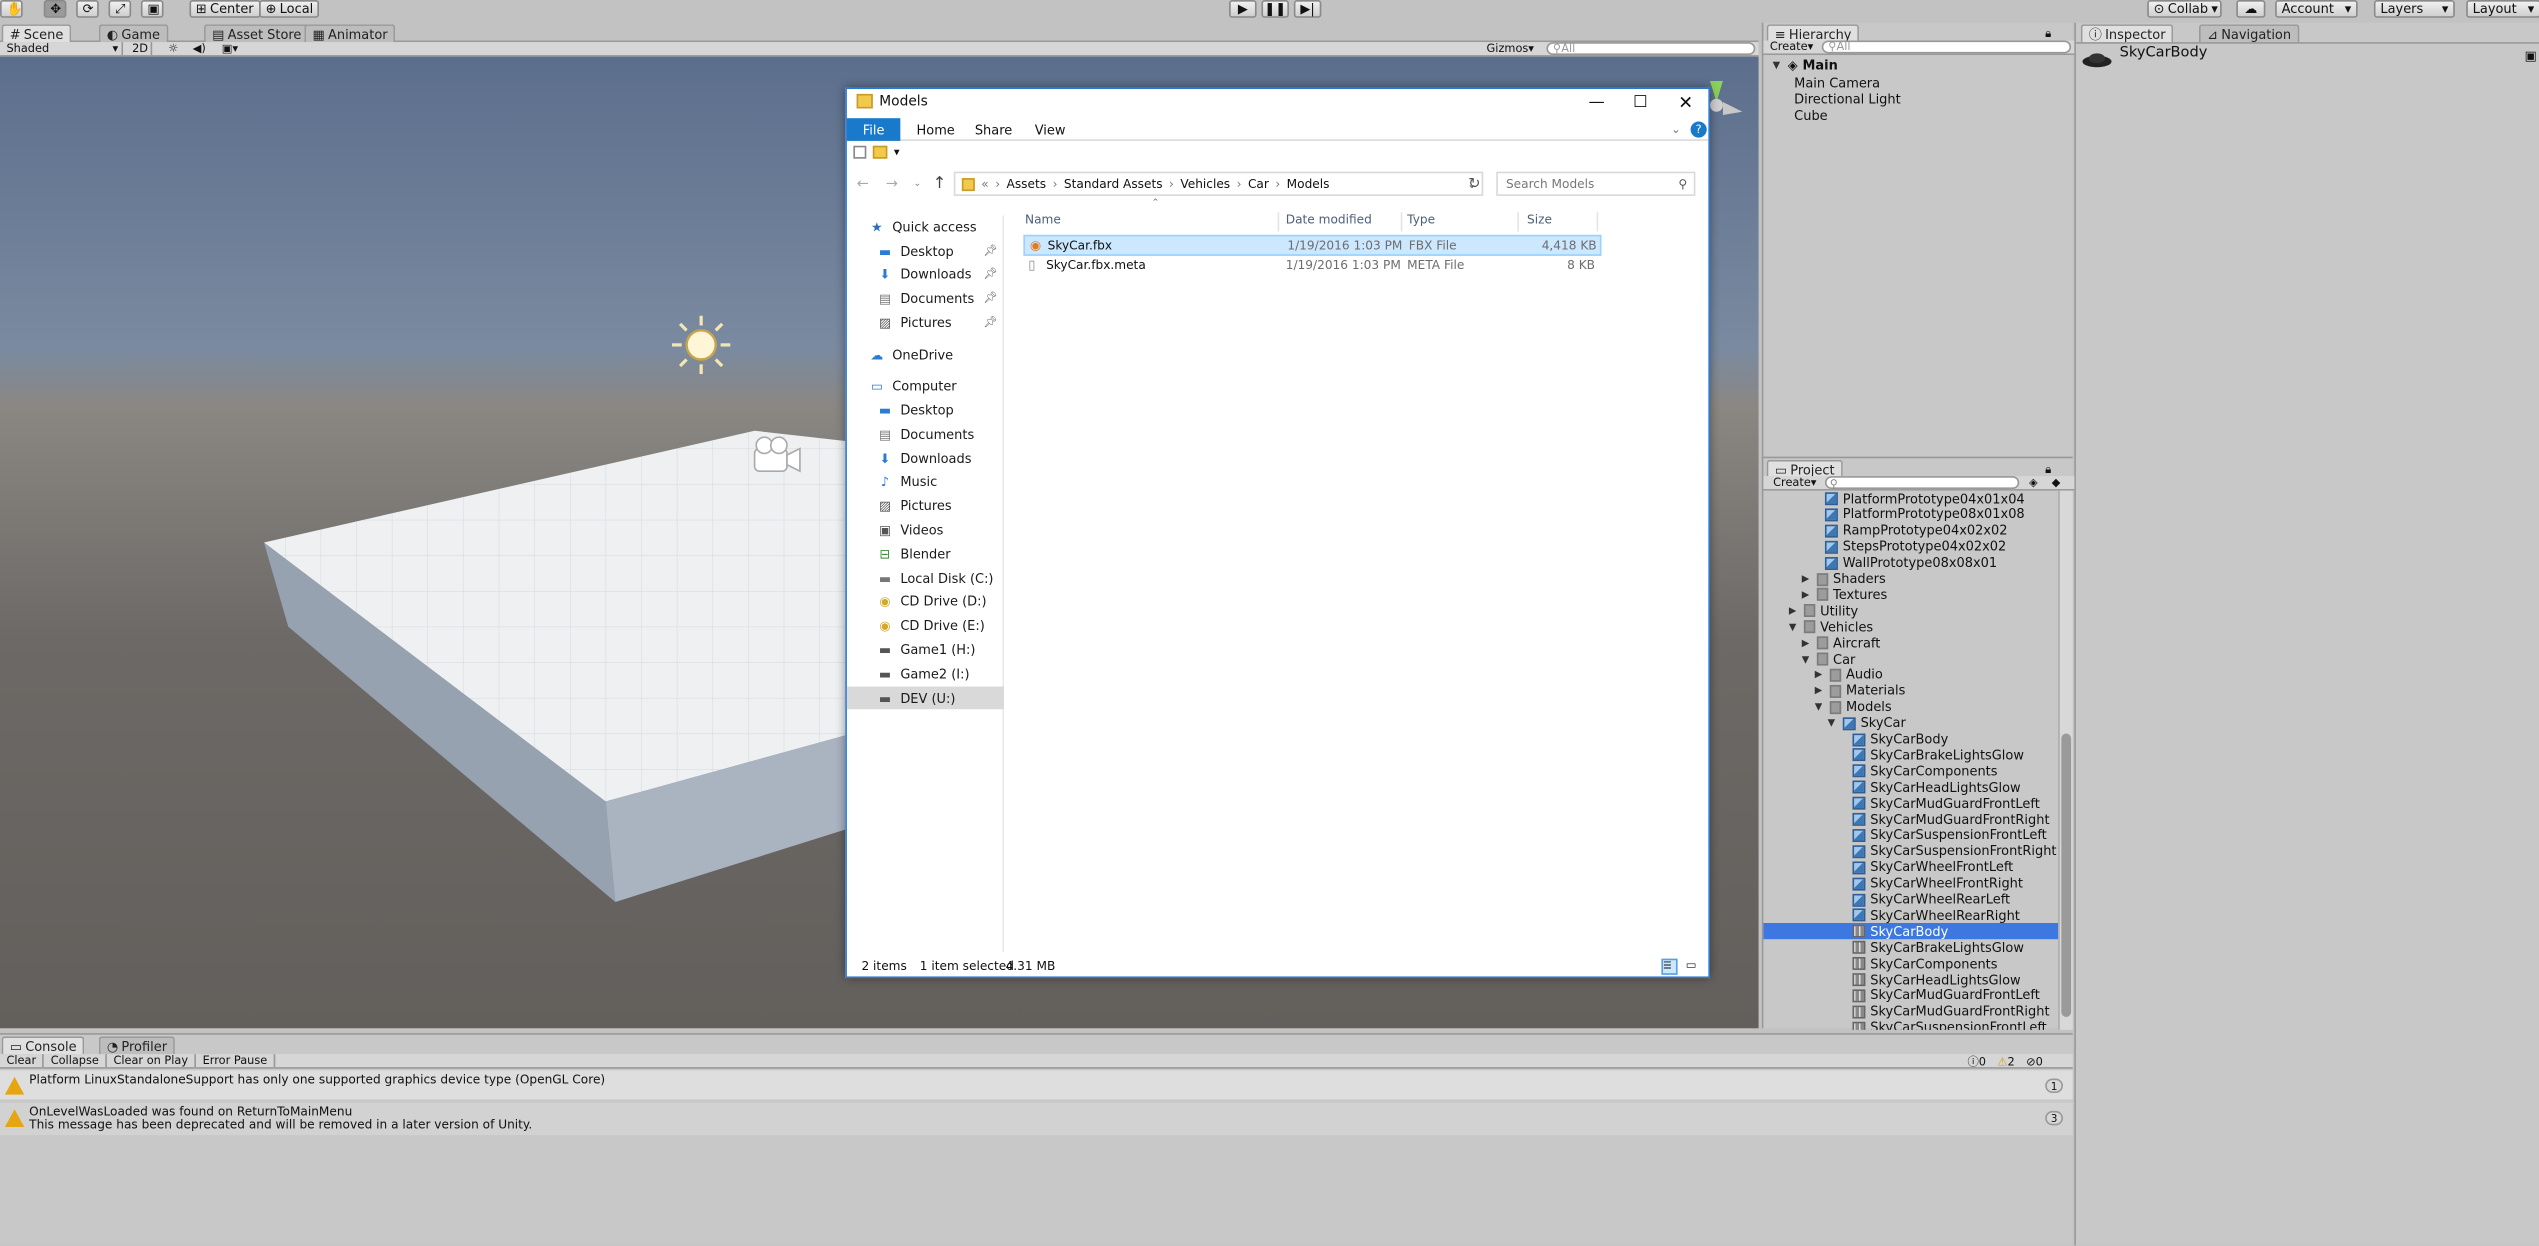 This screenshot has width=2539, height=1246. Describe the element at coordinates (925, 298) in the screenshot. I see `nav-item: ▤ Documents 📌︎` at that location.